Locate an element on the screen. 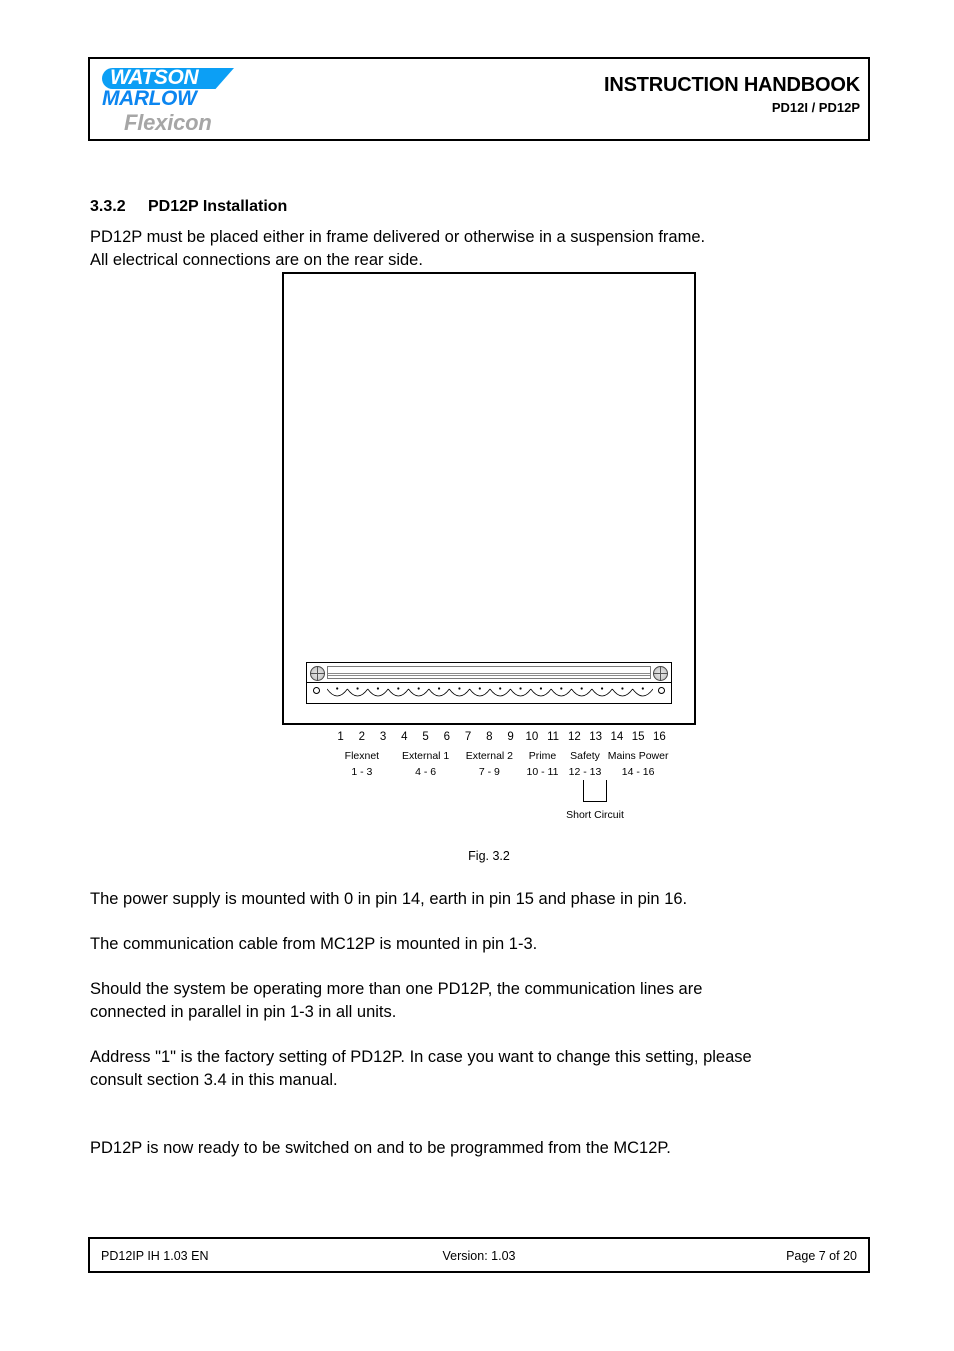  terminal-rail is located at coordinates (489, 672).